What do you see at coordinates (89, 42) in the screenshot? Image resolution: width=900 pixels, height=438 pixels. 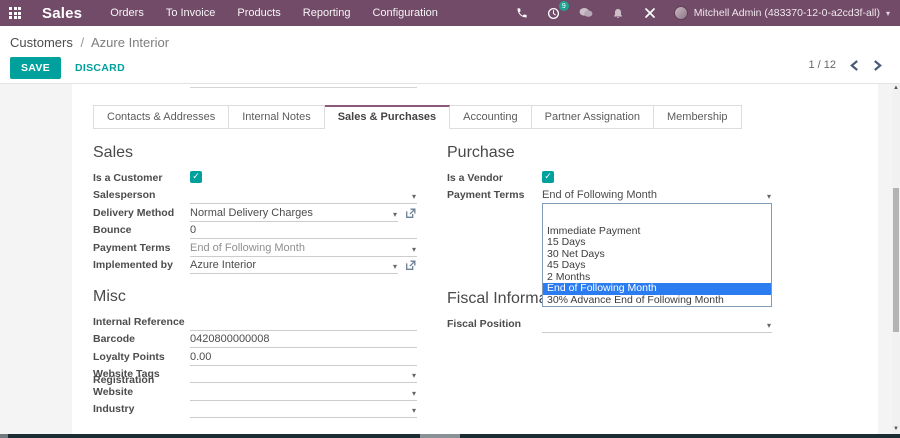 I see `breadcrumb: Customers / Azure Interior` at bounding box center [89, 42].